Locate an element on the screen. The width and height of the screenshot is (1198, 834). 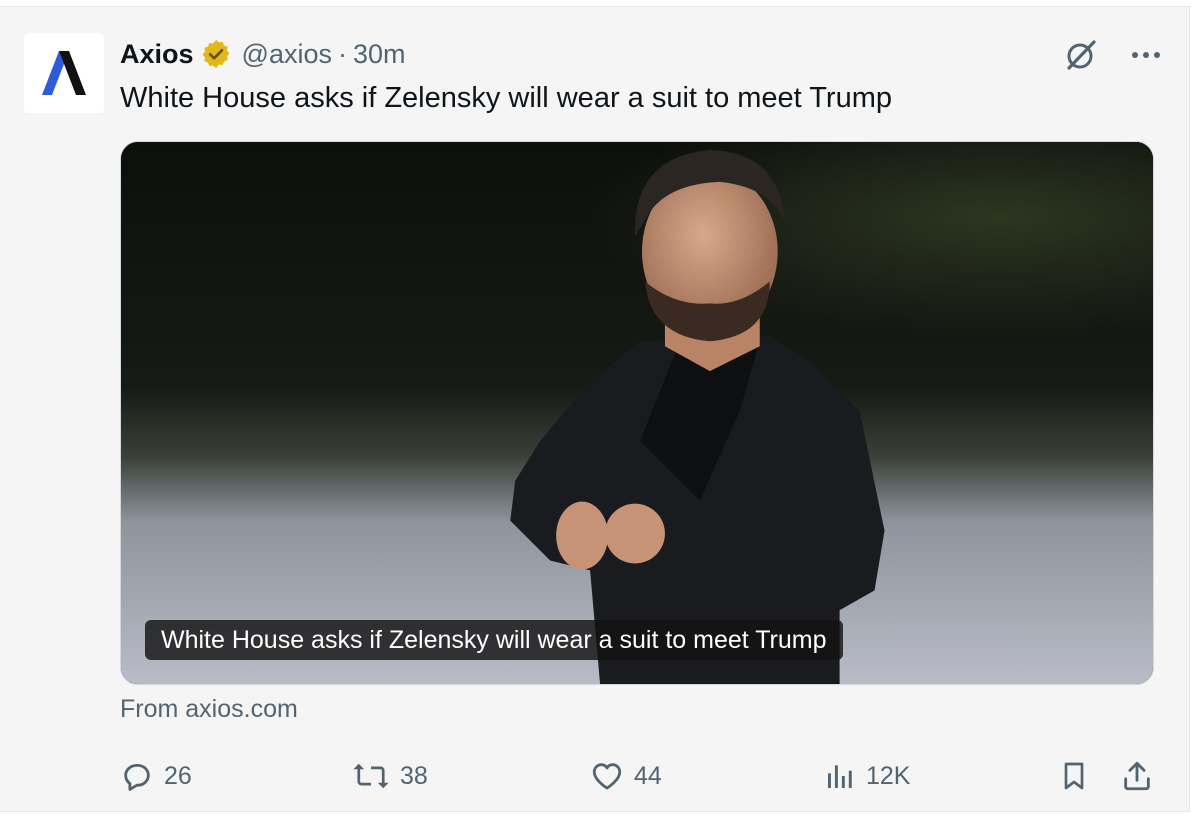
bookmark-button is located at coordinates (1074, 776).